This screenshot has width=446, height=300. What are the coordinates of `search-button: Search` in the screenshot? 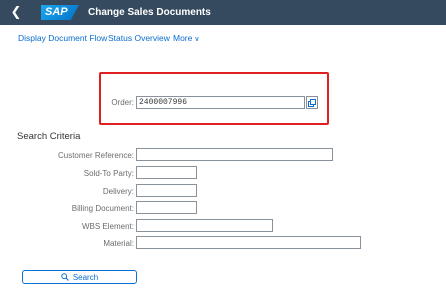 It's located at (79, 277).